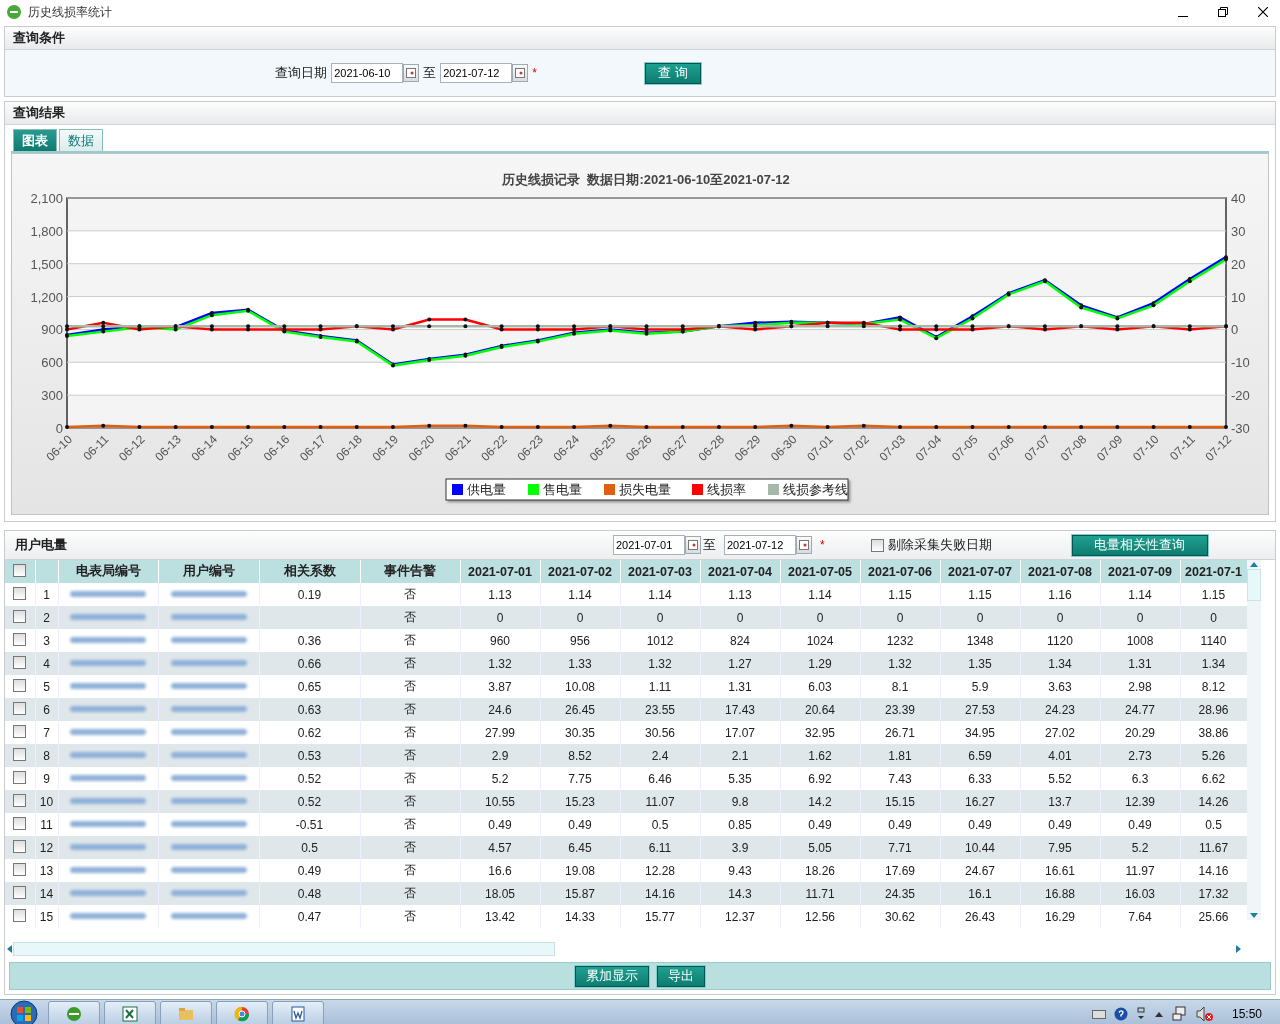 The image size is (1280, 1024). I want to click on folder-icon, so click(186, 1014).